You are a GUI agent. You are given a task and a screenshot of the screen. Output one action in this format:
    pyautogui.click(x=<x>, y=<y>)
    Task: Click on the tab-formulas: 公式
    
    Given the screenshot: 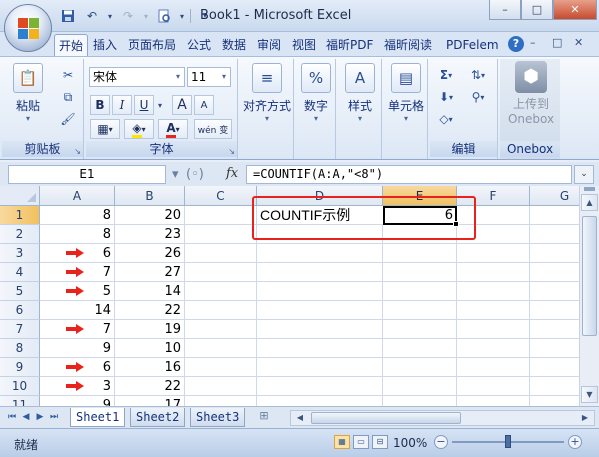 What is the action you would take?
    pyautogui.click(x=199, y=45)
    